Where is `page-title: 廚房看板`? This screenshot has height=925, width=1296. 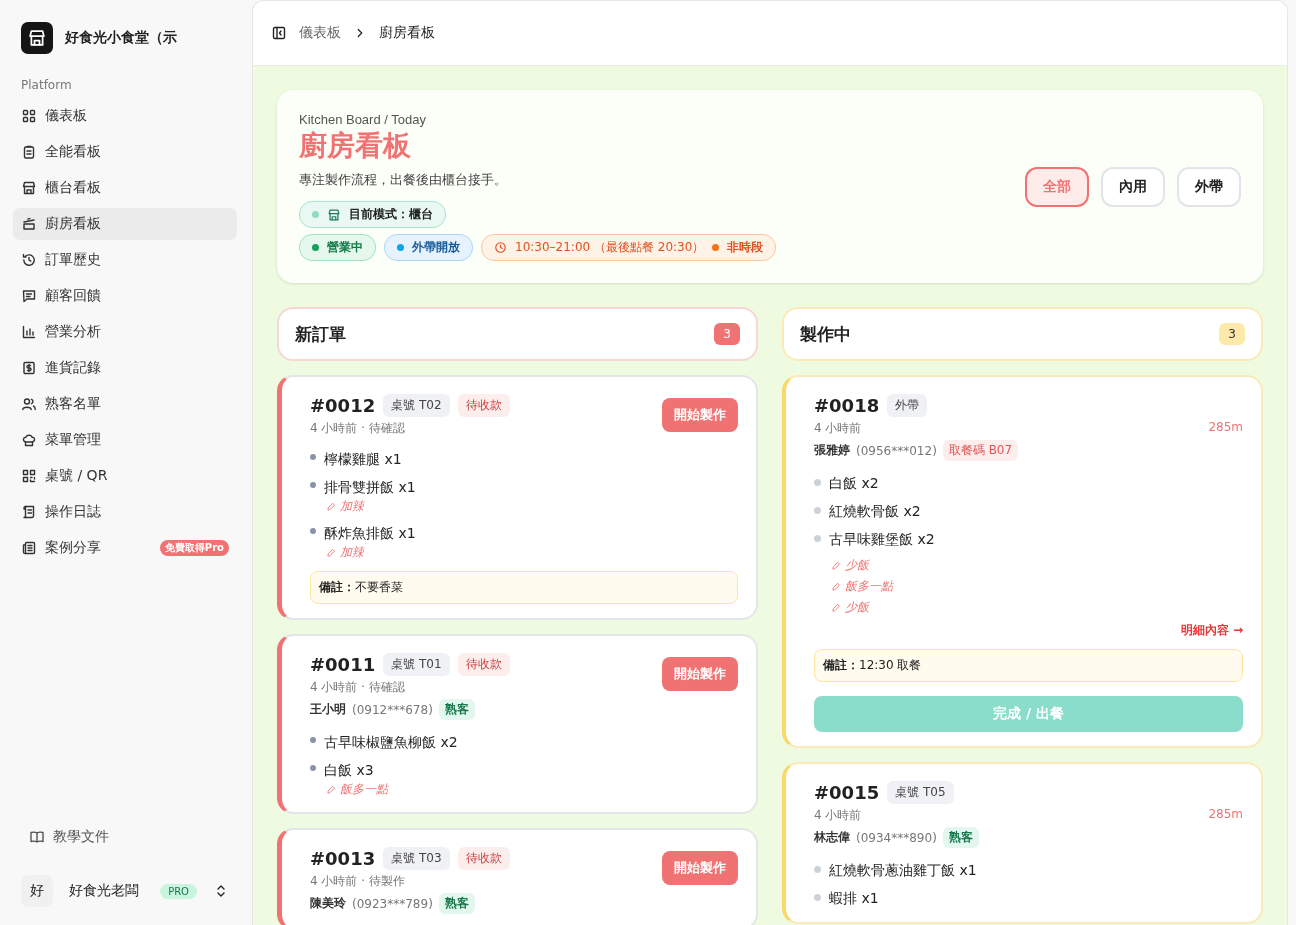 page-title: 廚房看板 is located at coordinates (355, 146).